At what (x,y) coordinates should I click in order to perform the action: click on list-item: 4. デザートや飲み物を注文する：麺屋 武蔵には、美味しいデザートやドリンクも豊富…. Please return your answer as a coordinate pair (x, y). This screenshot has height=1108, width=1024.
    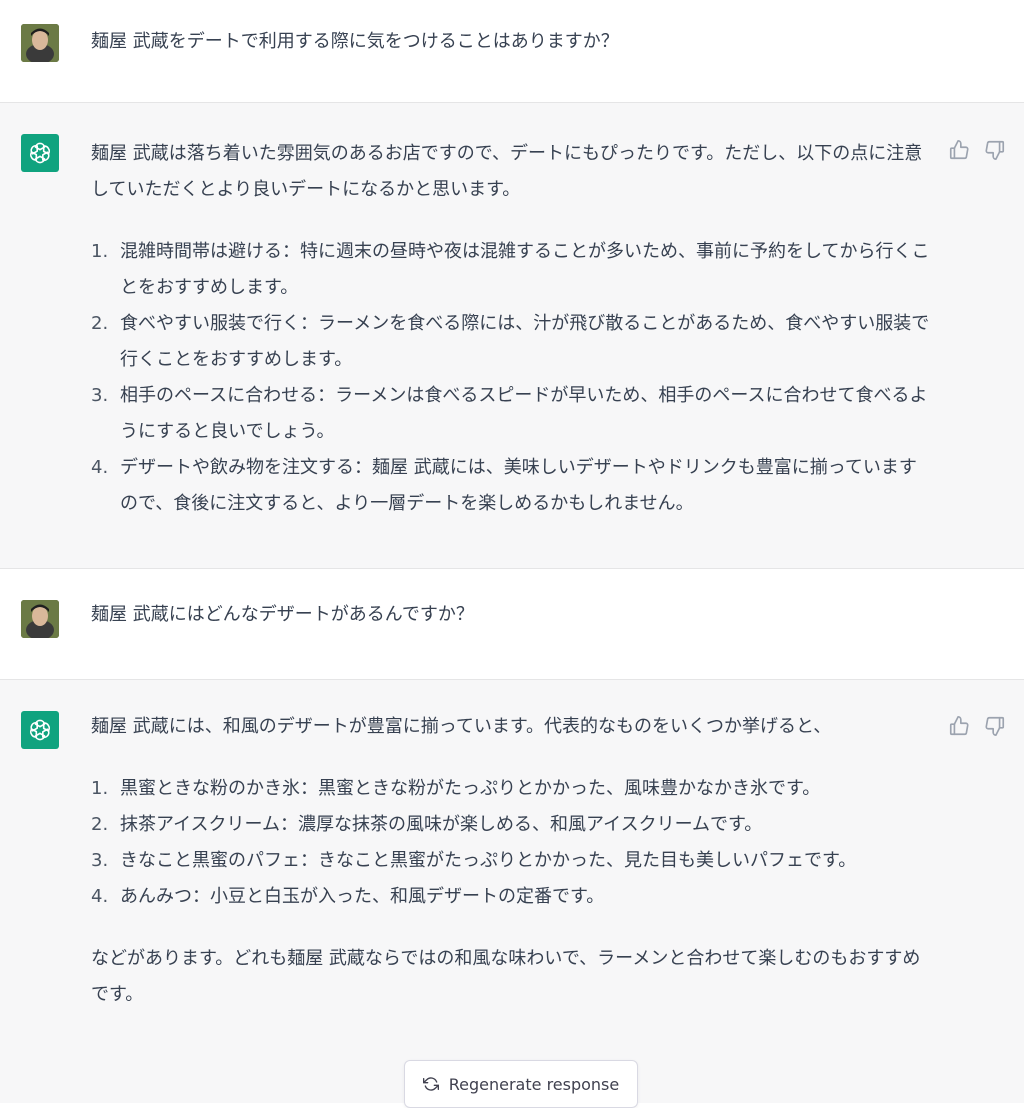
    Looking at the image, I should click on (504, 485).